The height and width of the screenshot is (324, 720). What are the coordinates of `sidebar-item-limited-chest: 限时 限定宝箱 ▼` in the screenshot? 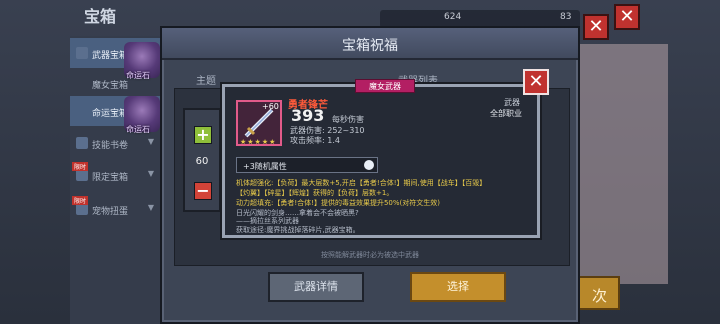 It's located at (116, 175).